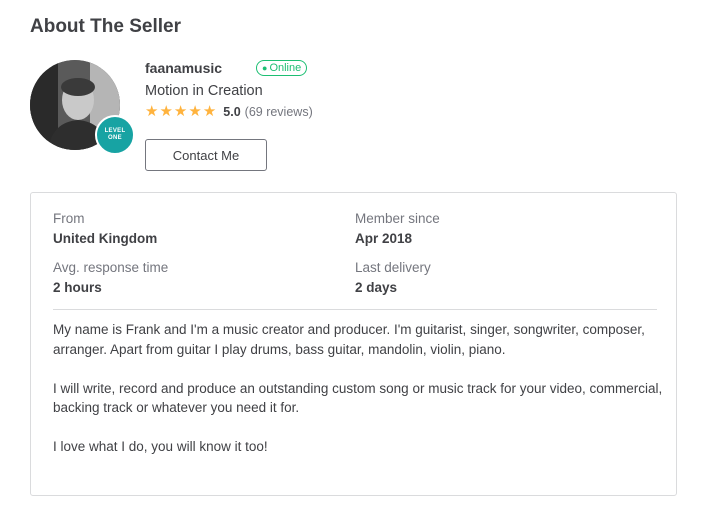  I want to click on online-status-badge: ● Online, so click(282, 68).